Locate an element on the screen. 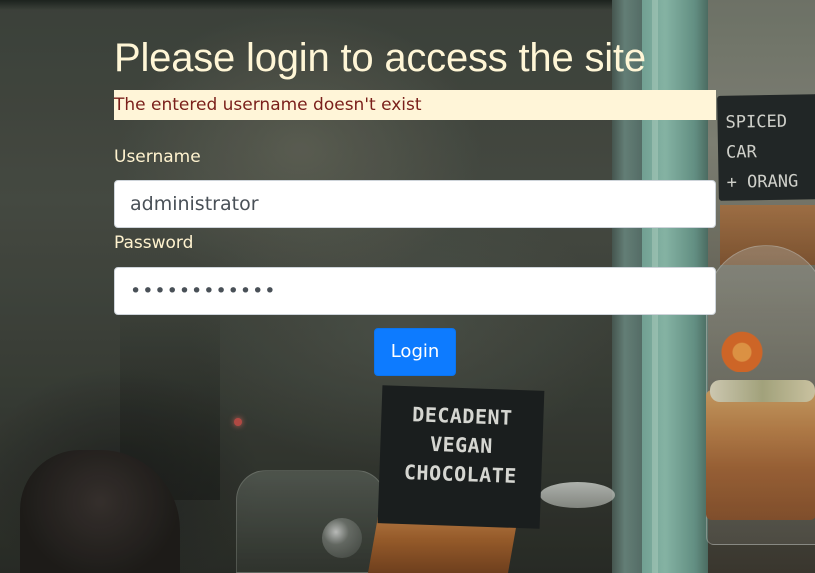 The height and width of the screenshot is (573, 815). password-label: Password is located at coordinates (154, 243).